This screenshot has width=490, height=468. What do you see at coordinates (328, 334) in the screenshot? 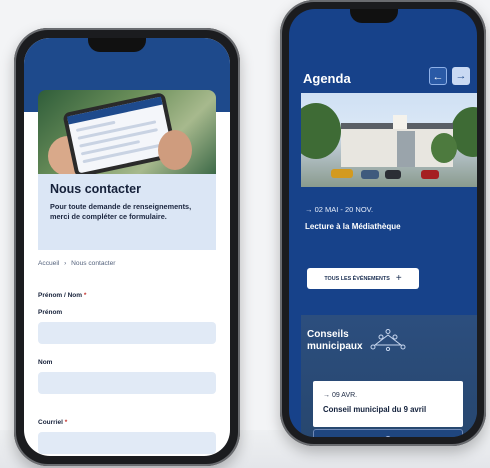
I see `councils-title-line1: Conseils` at bounding box center [328, 334].